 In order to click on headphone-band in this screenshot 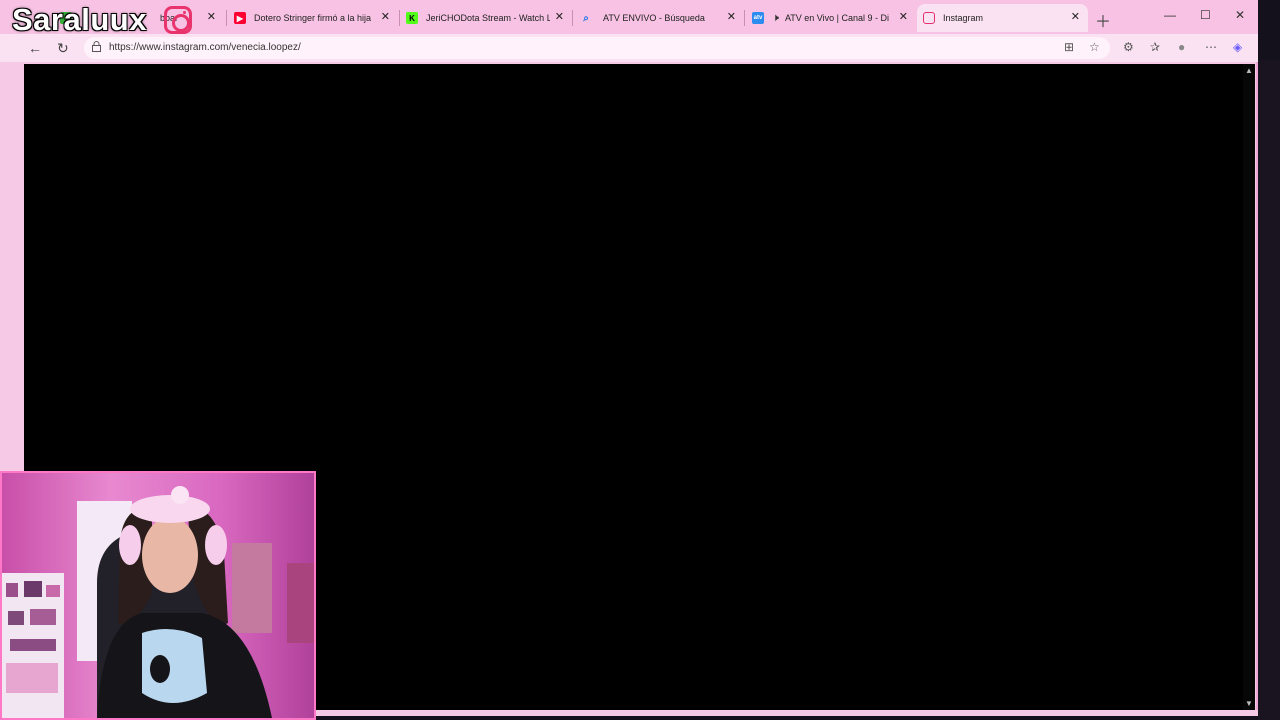, I will do `click(170, 509)`.